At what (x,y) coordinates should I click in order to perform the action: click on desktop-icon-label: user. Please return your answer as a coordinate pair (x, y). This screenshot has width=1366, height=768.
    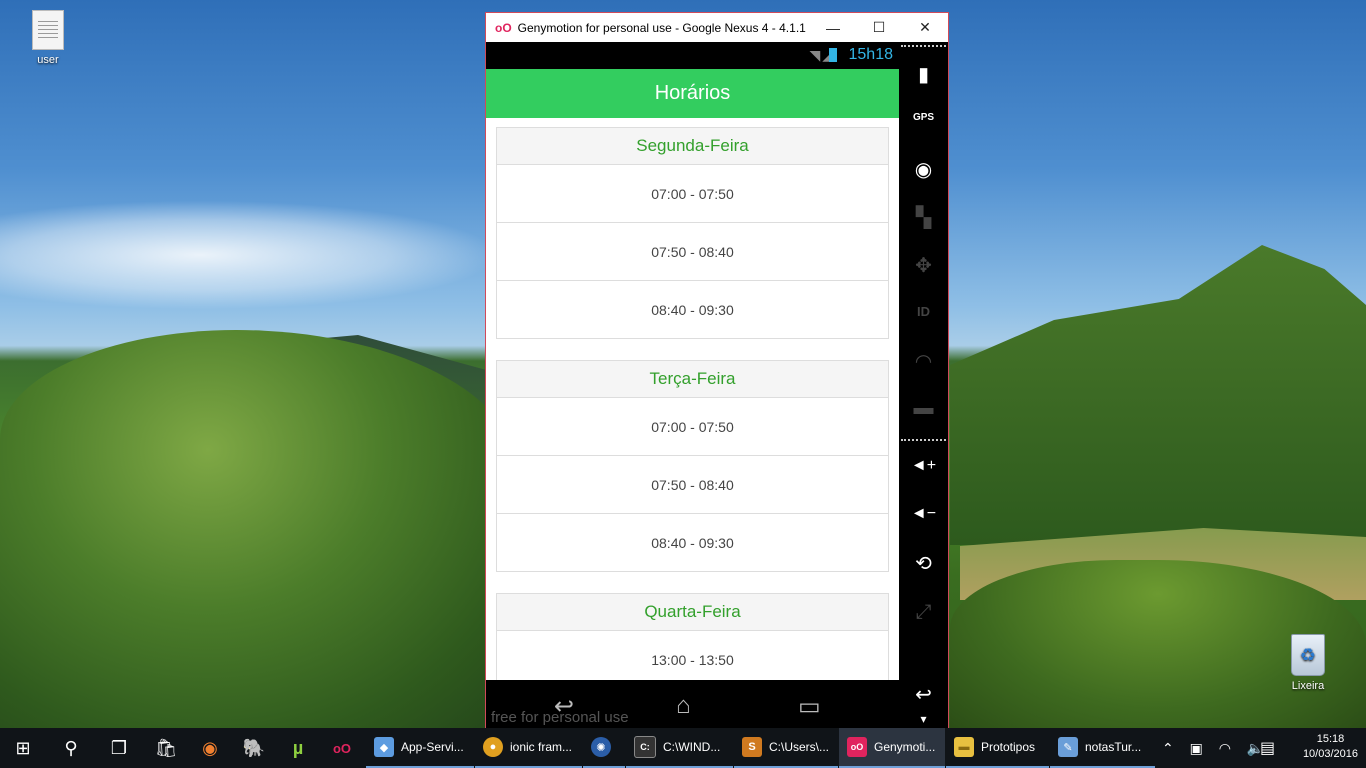
    Looking at the image, I should click on (48, 60).